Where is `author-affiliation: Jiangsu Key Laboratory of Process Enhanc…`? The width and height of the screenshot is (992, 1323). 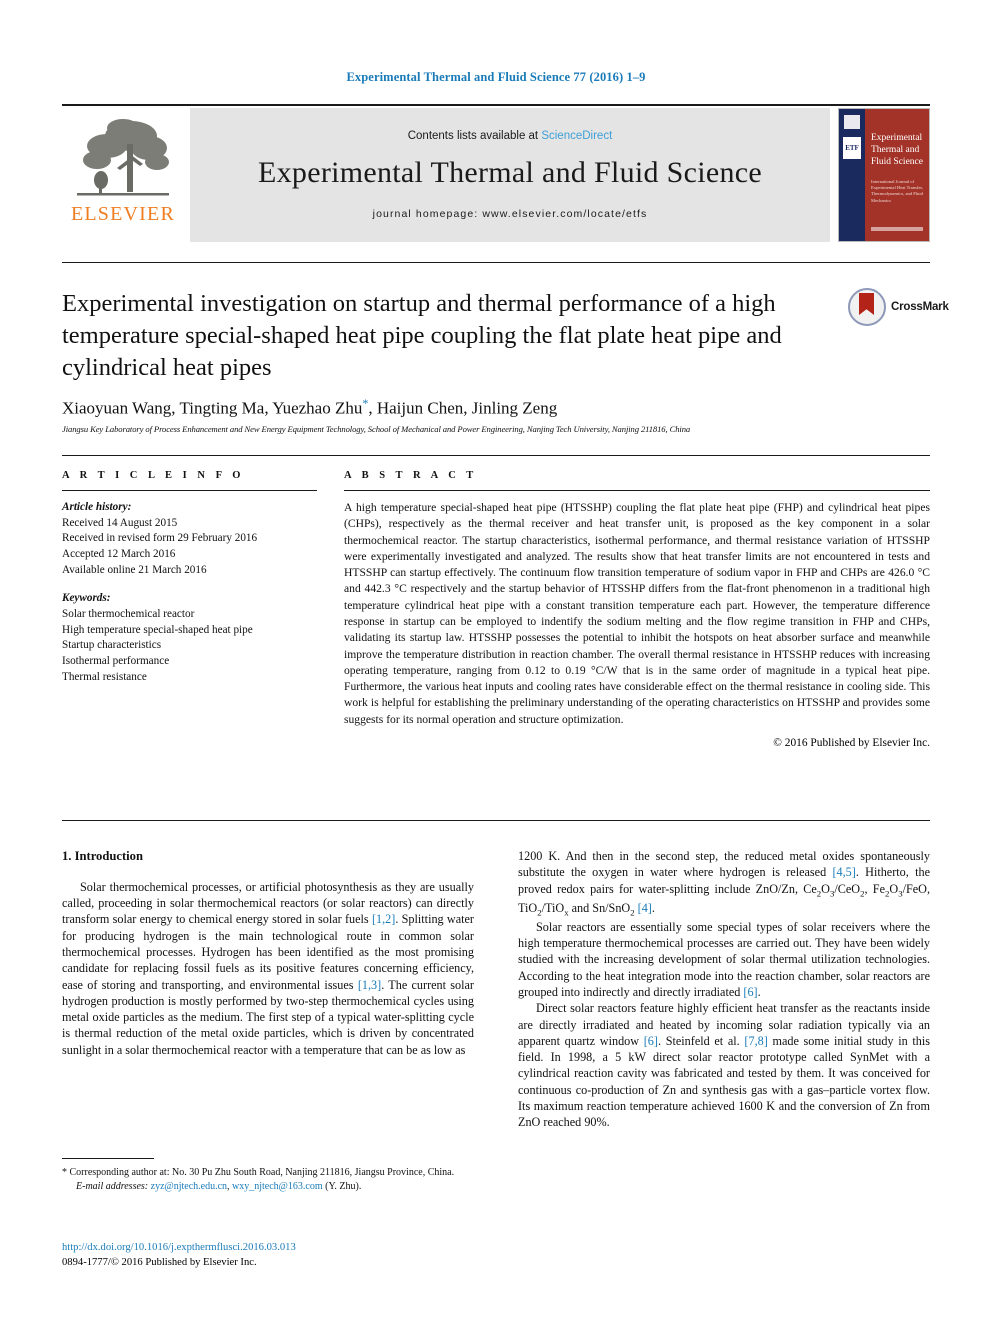 author-affiliation: Jiangsu Key Laboratory of Process Enhanc… is located at coordinates (376, 429).